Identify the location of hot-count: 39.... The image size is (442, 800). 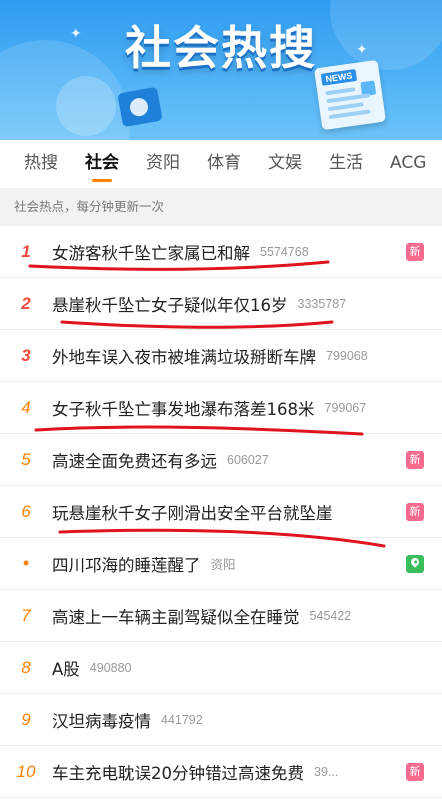
(326, 771).